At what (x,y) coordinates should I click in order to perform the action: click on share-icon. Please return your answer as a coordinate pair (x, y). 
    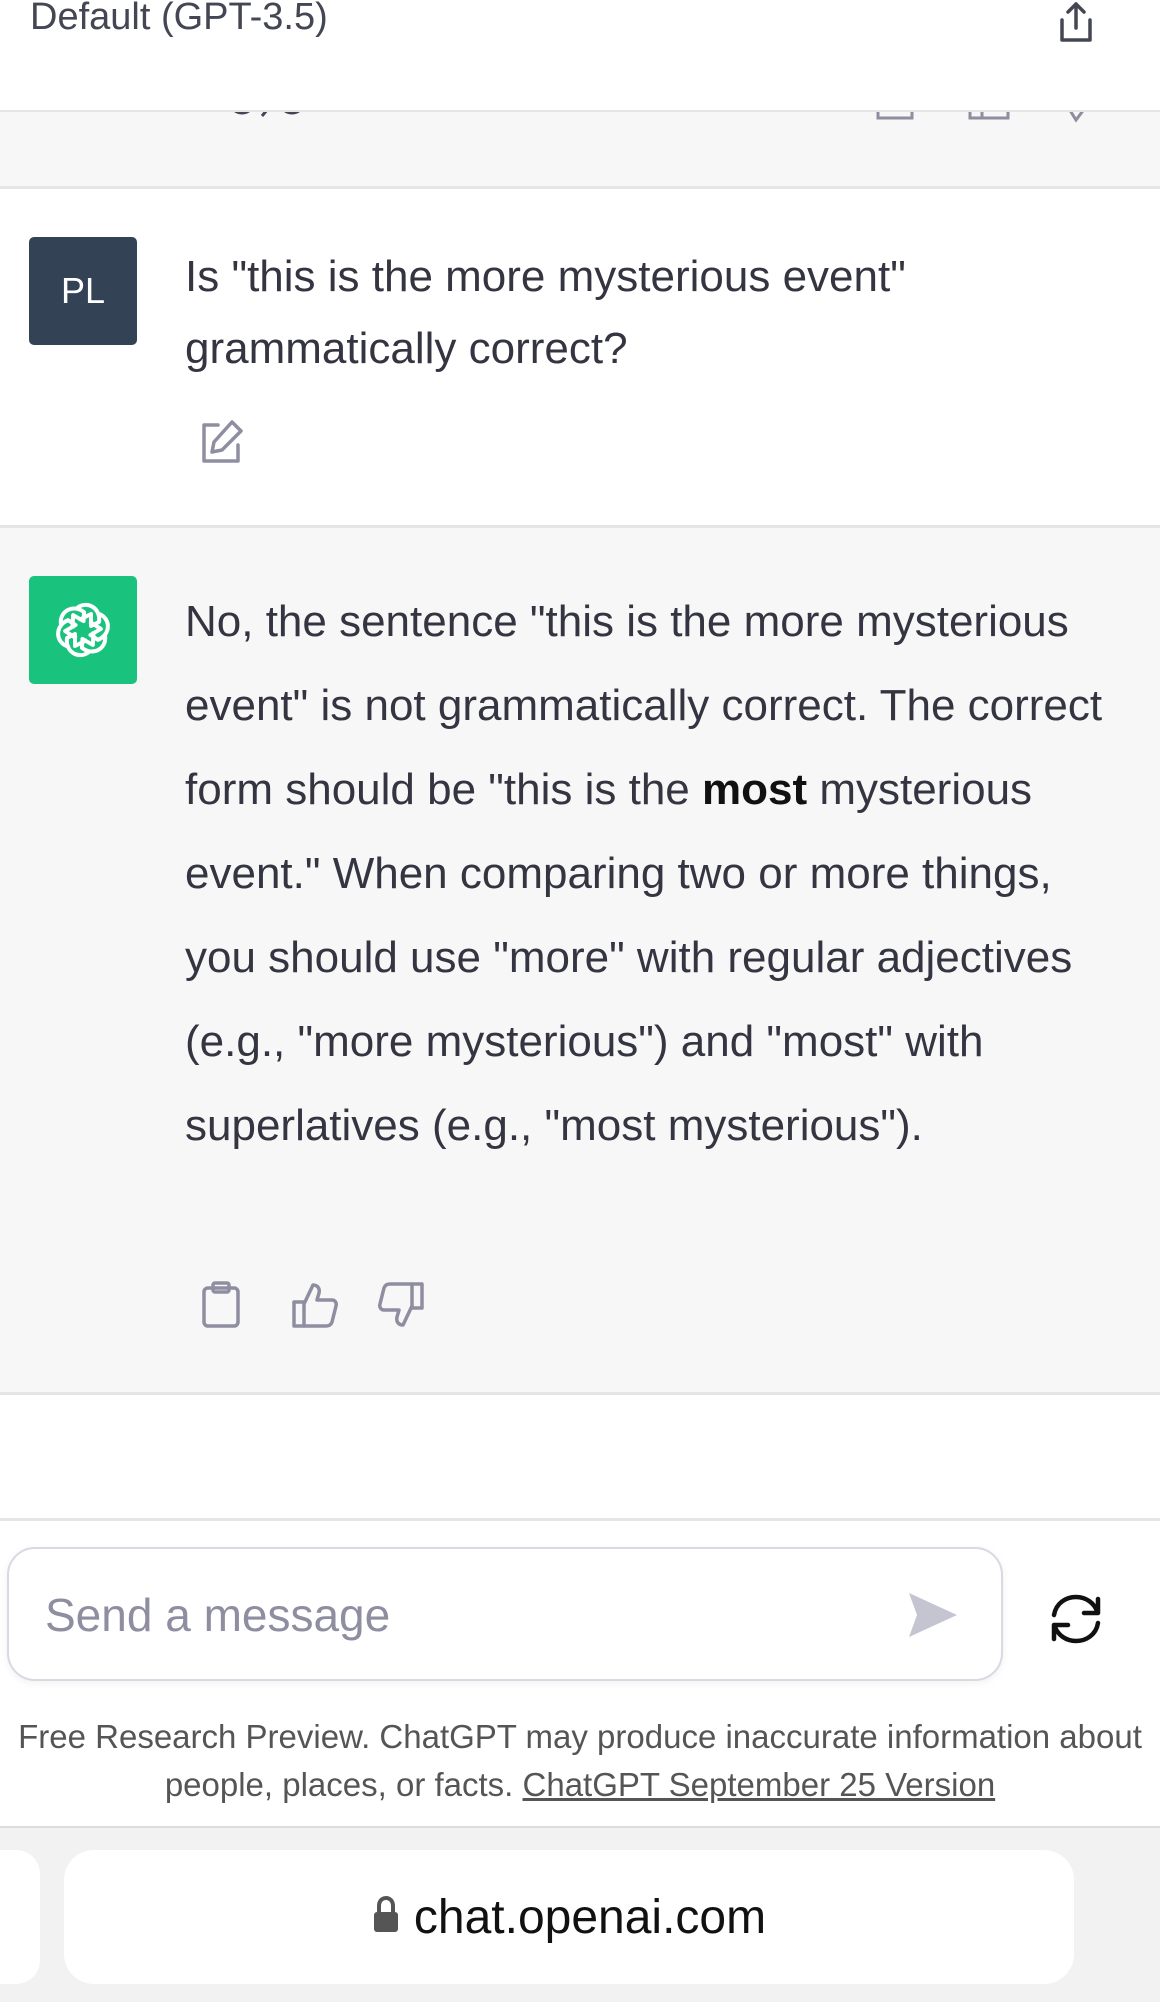
    Looking at the image, I should click on (1076, 24).